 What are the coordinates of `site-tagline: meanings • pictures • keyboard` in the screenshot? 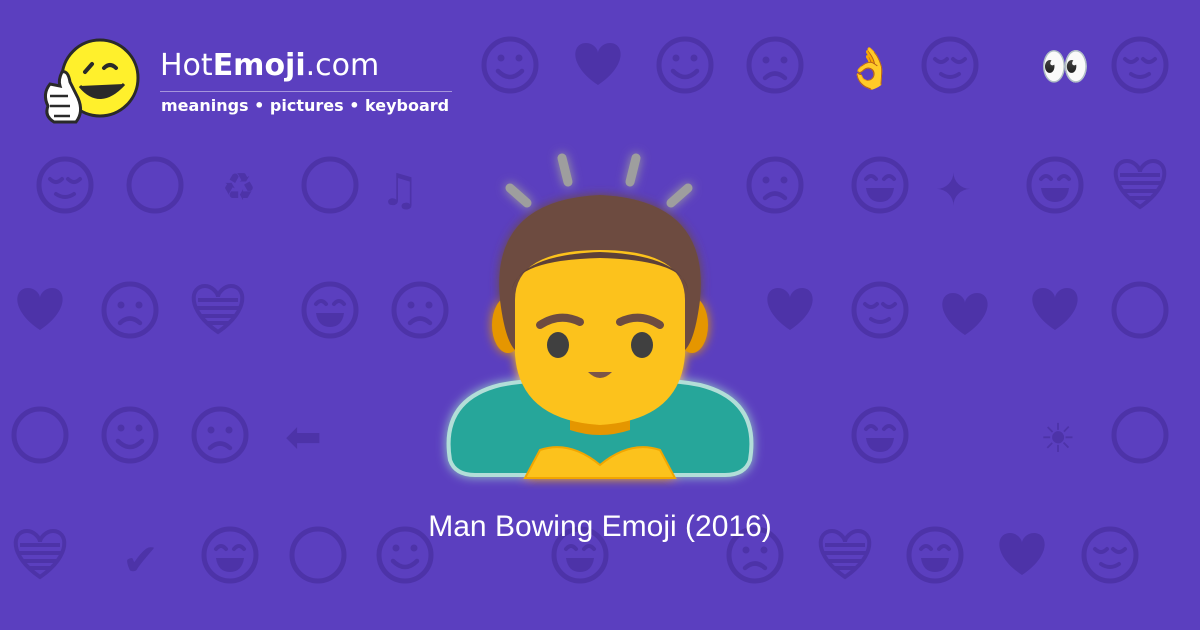 It's located at (305, 105).